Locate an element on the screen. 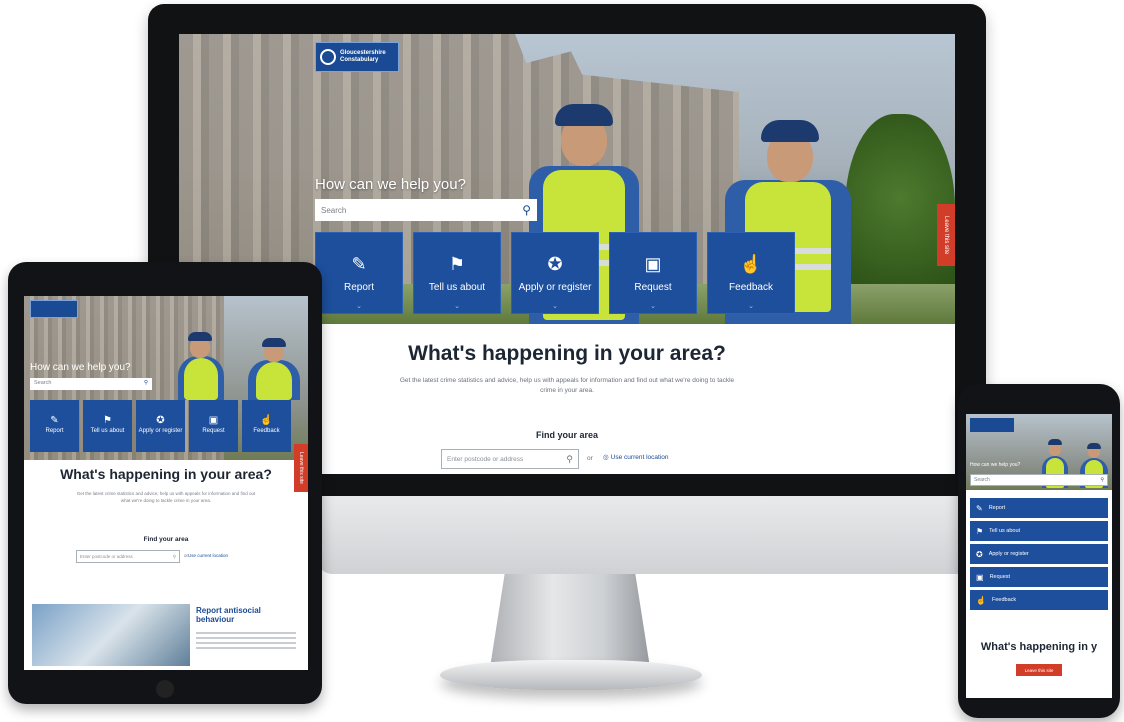 The width and height of the screenshot is (1124, 722). use-location-label: Use current location is located at coordinates (639, 457).